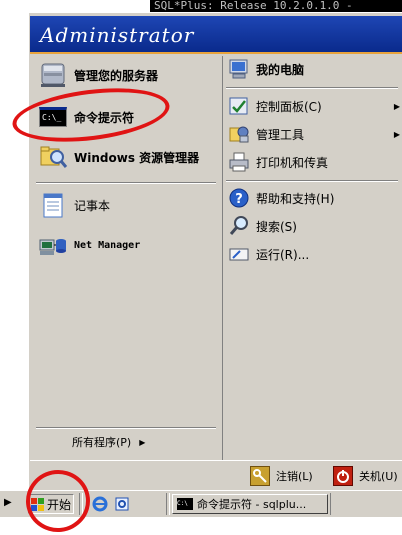 This screenshot has height=535, width=402. What do you see at coordinates (312, 181) in the screenshot?
I see `right-separator-middle` at bounding box center [312, 181].